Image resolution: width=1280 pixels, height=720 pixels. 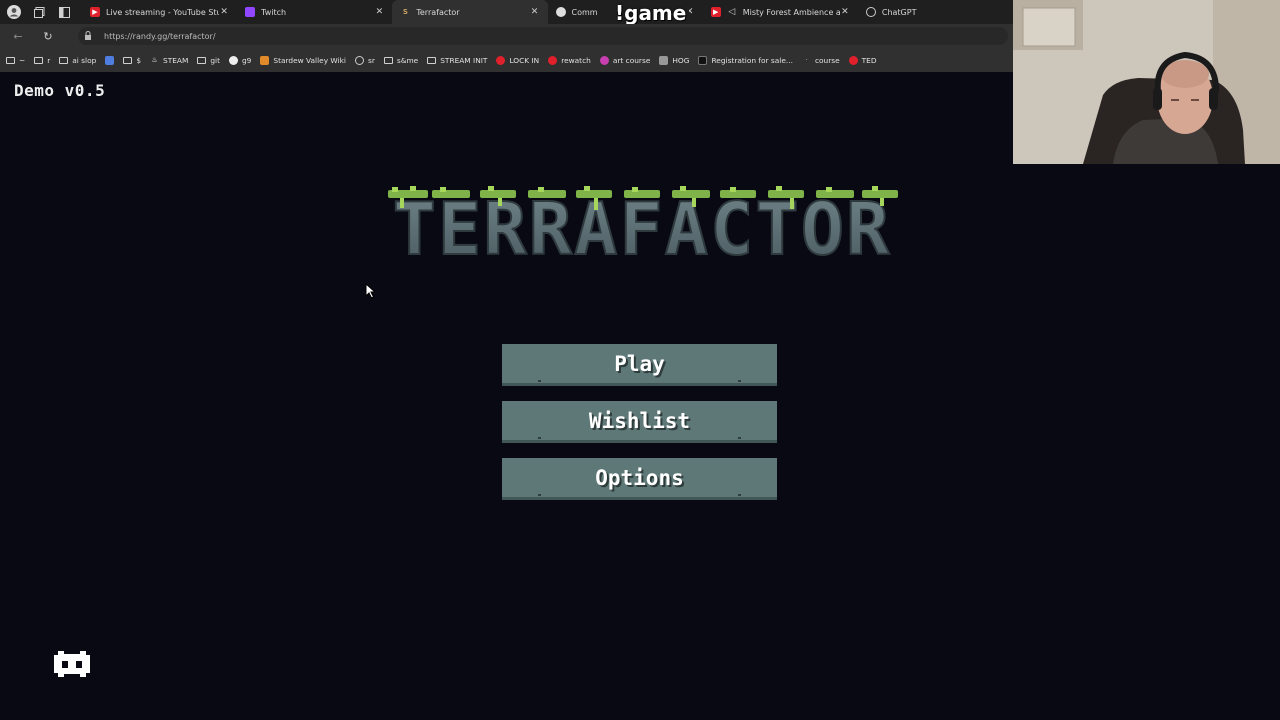 I want to click on bookmark-item: sr, so click(x=364, y=60).